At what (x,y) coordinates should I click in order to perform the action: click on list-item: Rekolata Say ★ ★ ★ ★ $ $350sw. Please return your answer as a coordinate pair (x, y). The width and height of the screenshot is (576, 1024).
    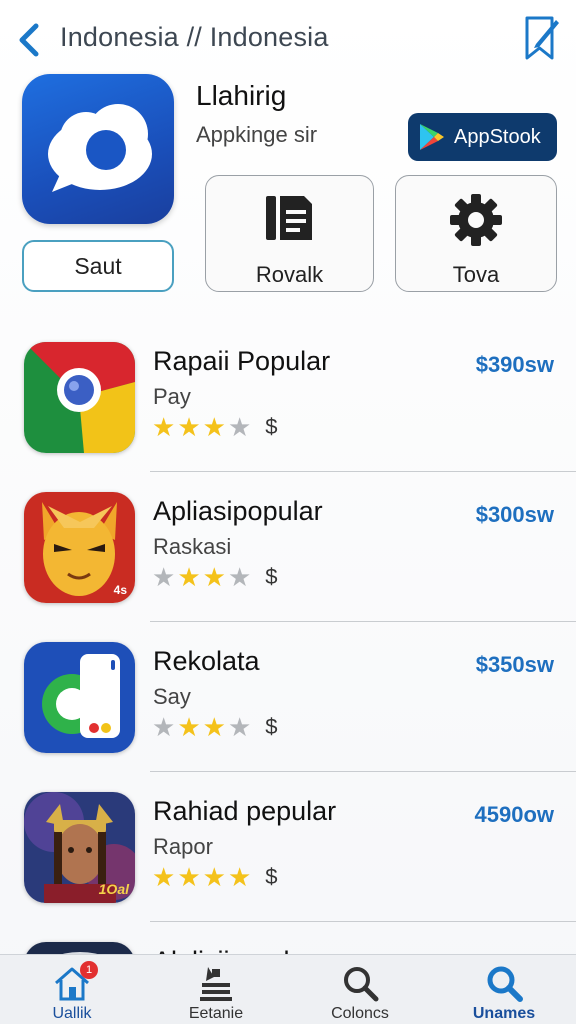
    Looking at the image, I should click on (288, 697).